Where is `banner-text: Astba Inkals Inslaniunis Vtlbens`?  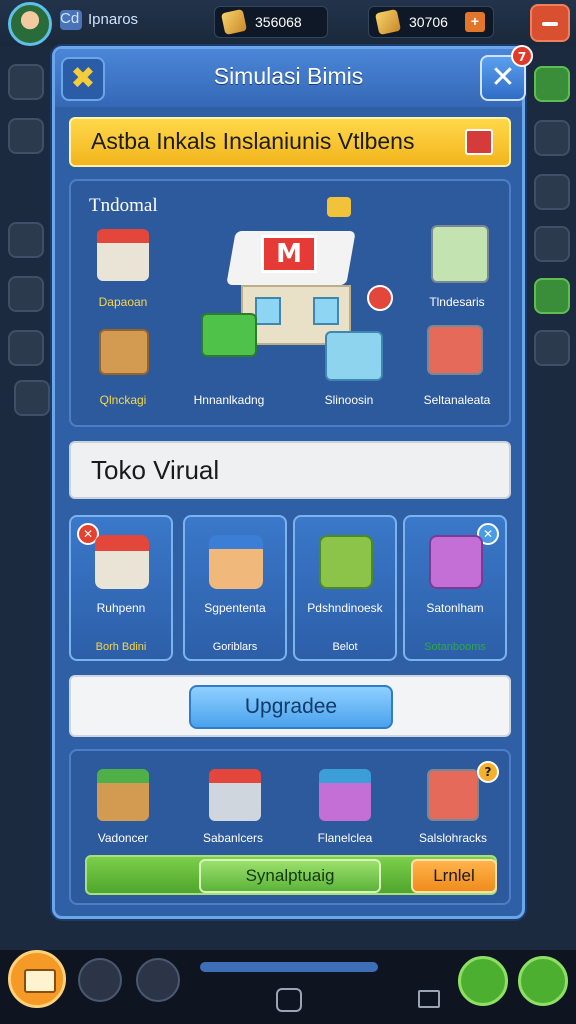 banner-text: Astba Inkals Inslaniunis Vtlbens is located at coordinates (253, 141).